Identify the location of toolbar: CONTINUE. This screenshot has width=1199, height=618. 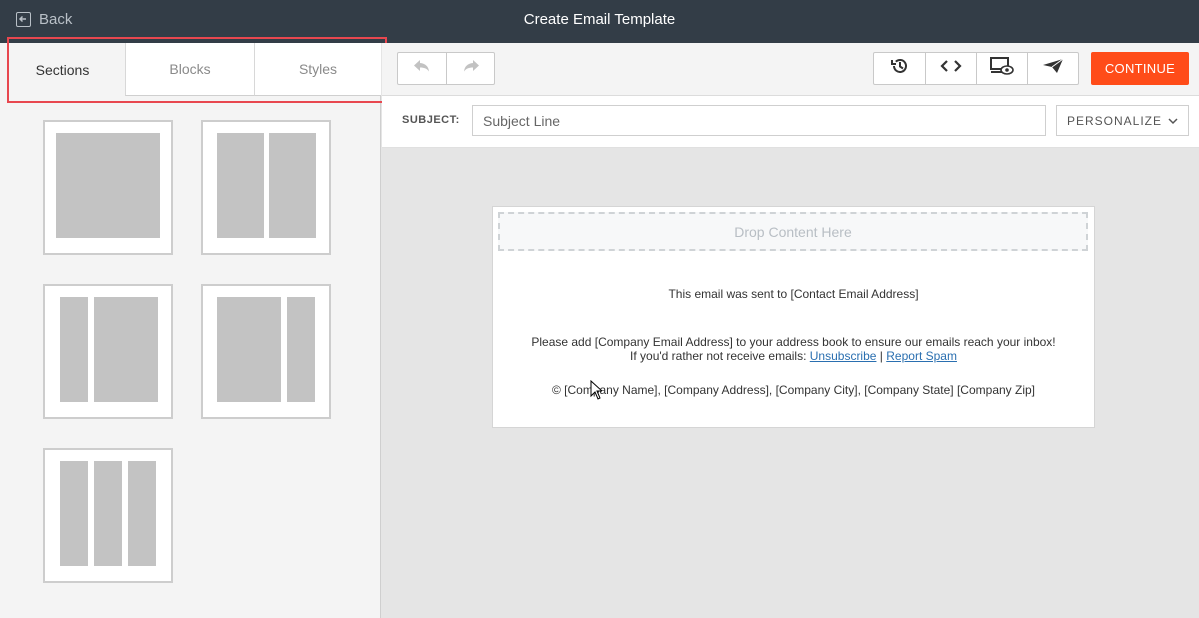
(790, 69).